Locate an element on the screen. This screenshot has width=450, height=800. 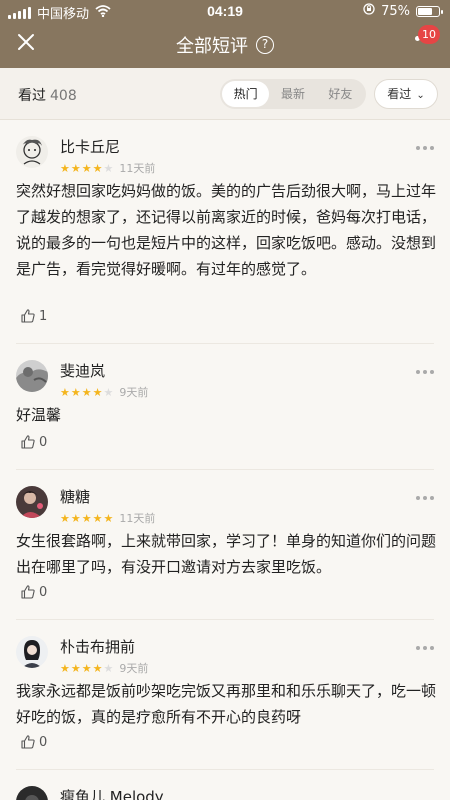
review-text: 好温馨 is located at coordinates (39, 415).